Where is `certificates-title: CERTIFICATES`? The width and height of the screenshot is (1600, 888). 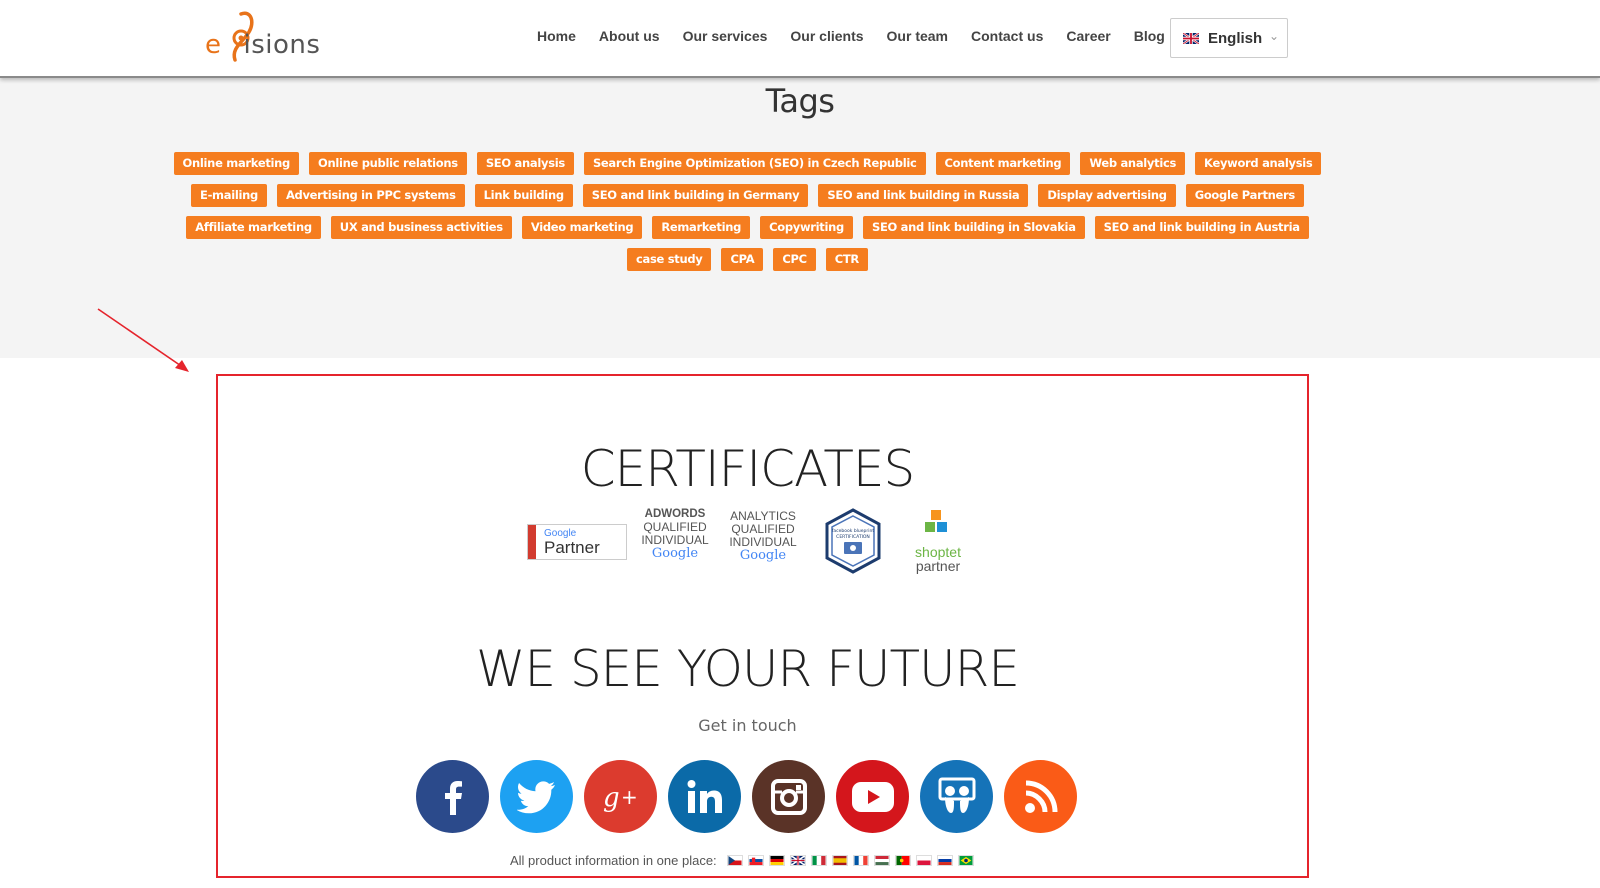 certificates-title: CERTIFICATES is located at coordinates (748, 469).